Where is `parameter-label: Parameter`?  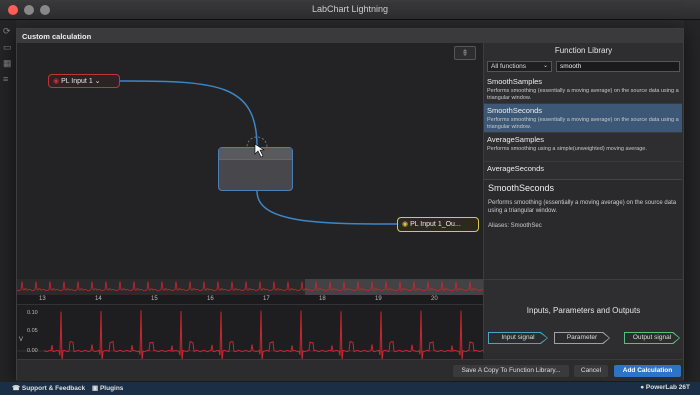 parameter-label: Parameter is located at coordinates (582, 338).